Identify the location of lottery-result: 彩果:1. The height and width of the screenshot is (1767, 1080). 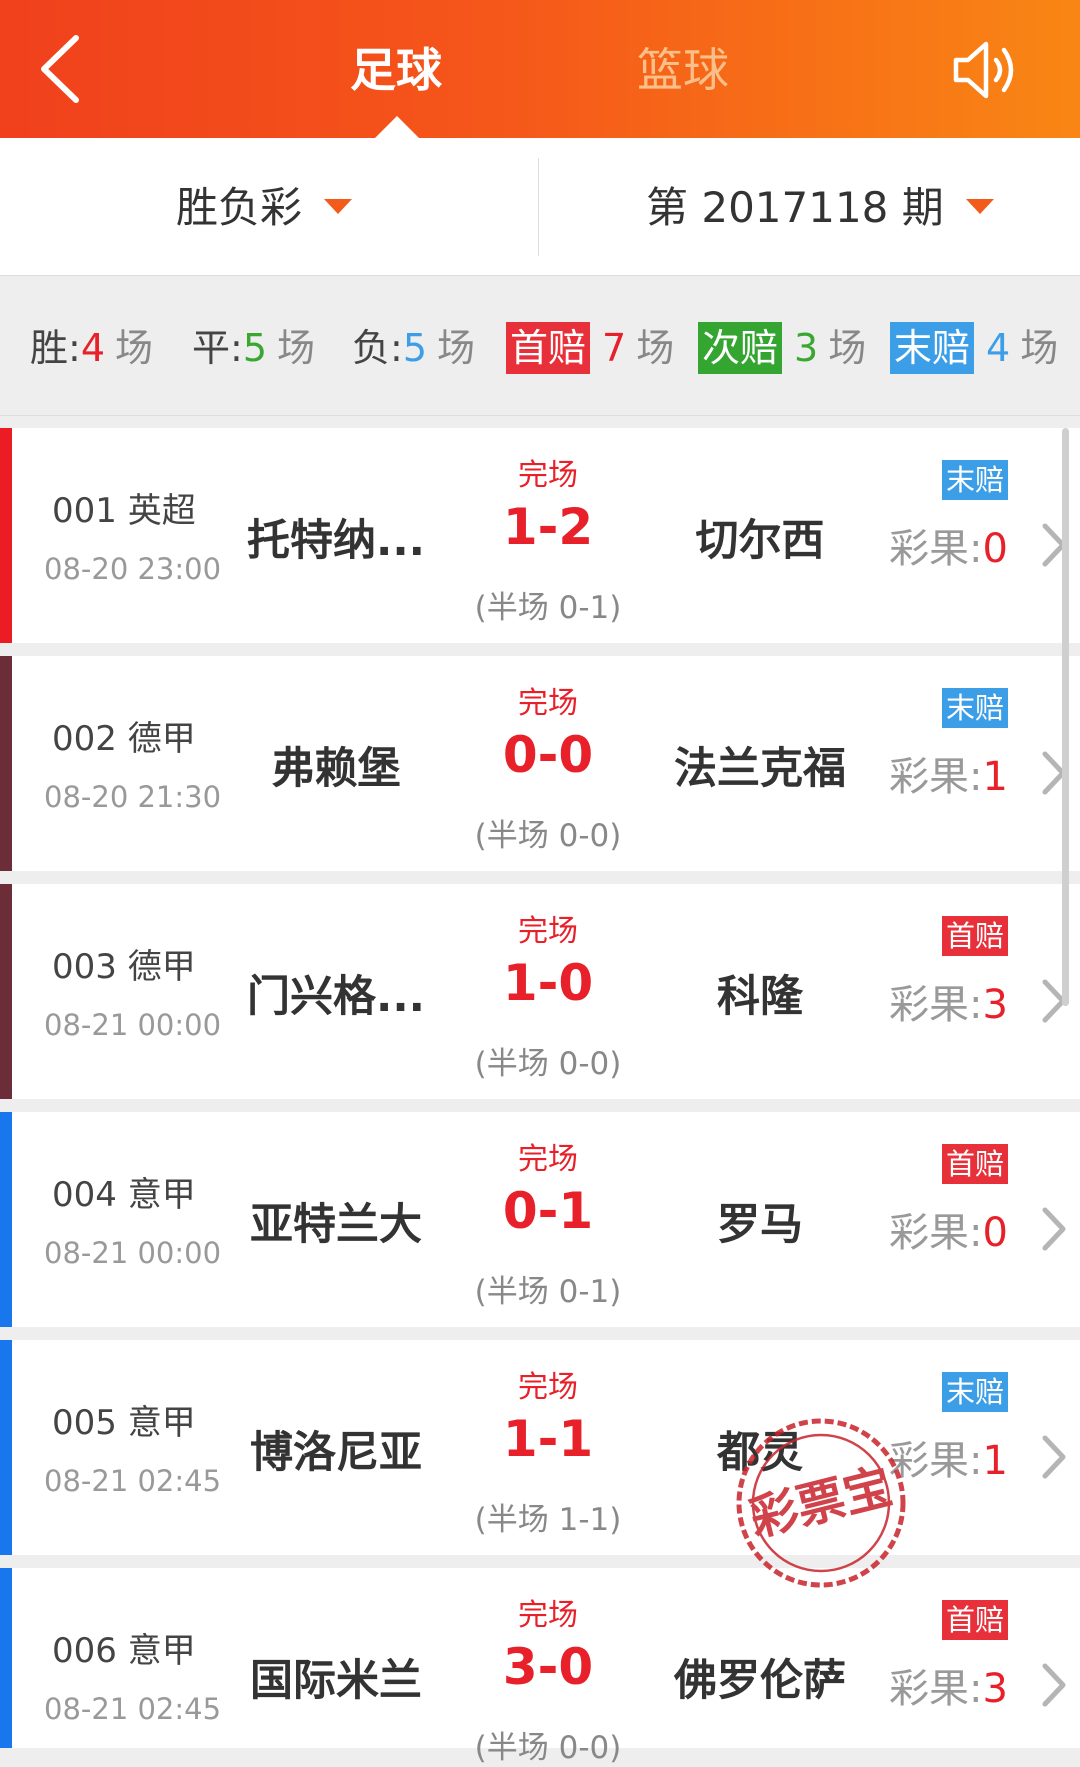
(948, 777).